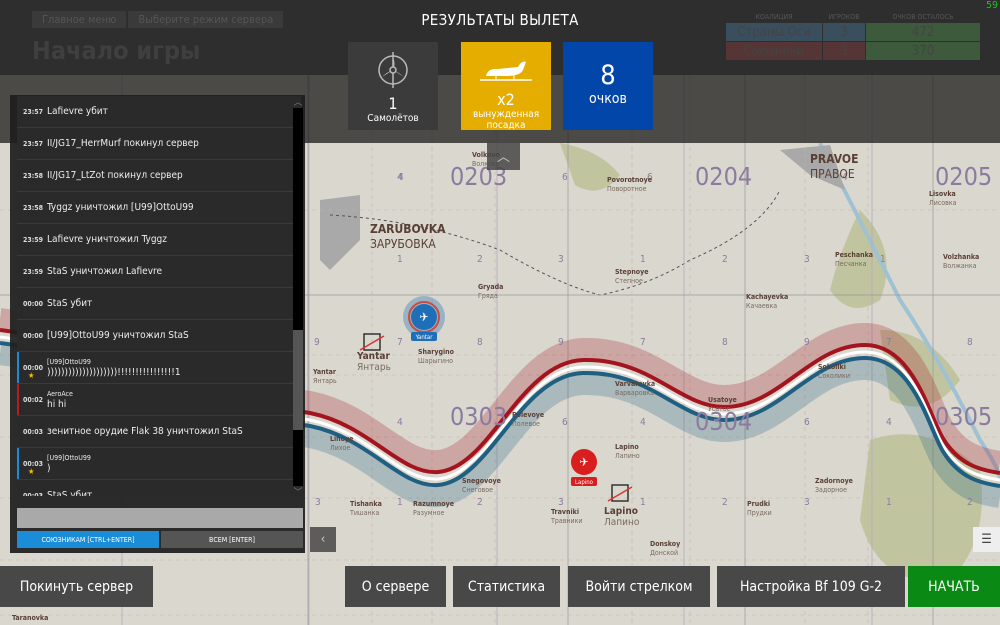 The width and height of the screenshot is (1000, 625). Describe the element at coordinates (488, 296) in the screenshot. I see `town-name-ru: Гряда` at that location.